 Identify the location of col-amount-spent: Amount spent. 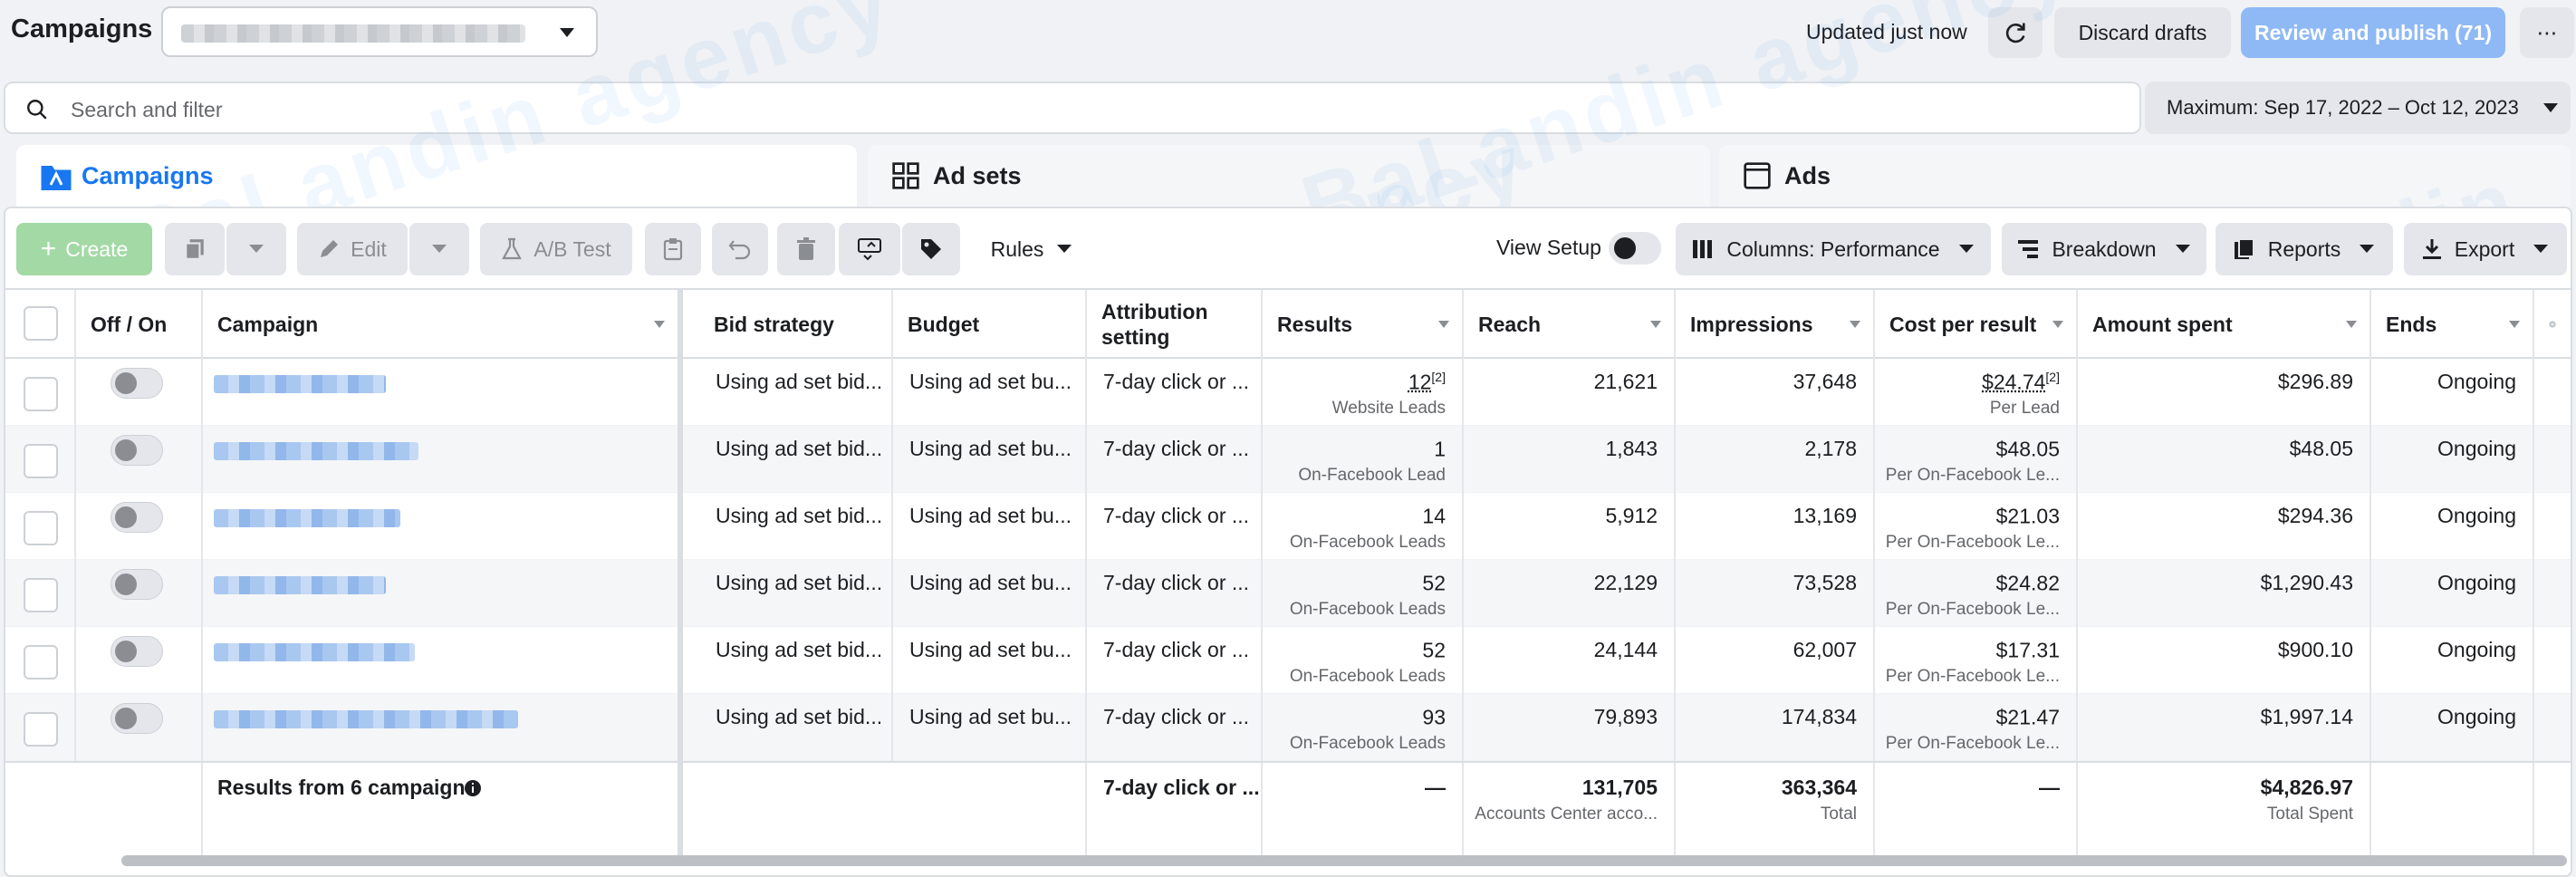
(2224, 324).